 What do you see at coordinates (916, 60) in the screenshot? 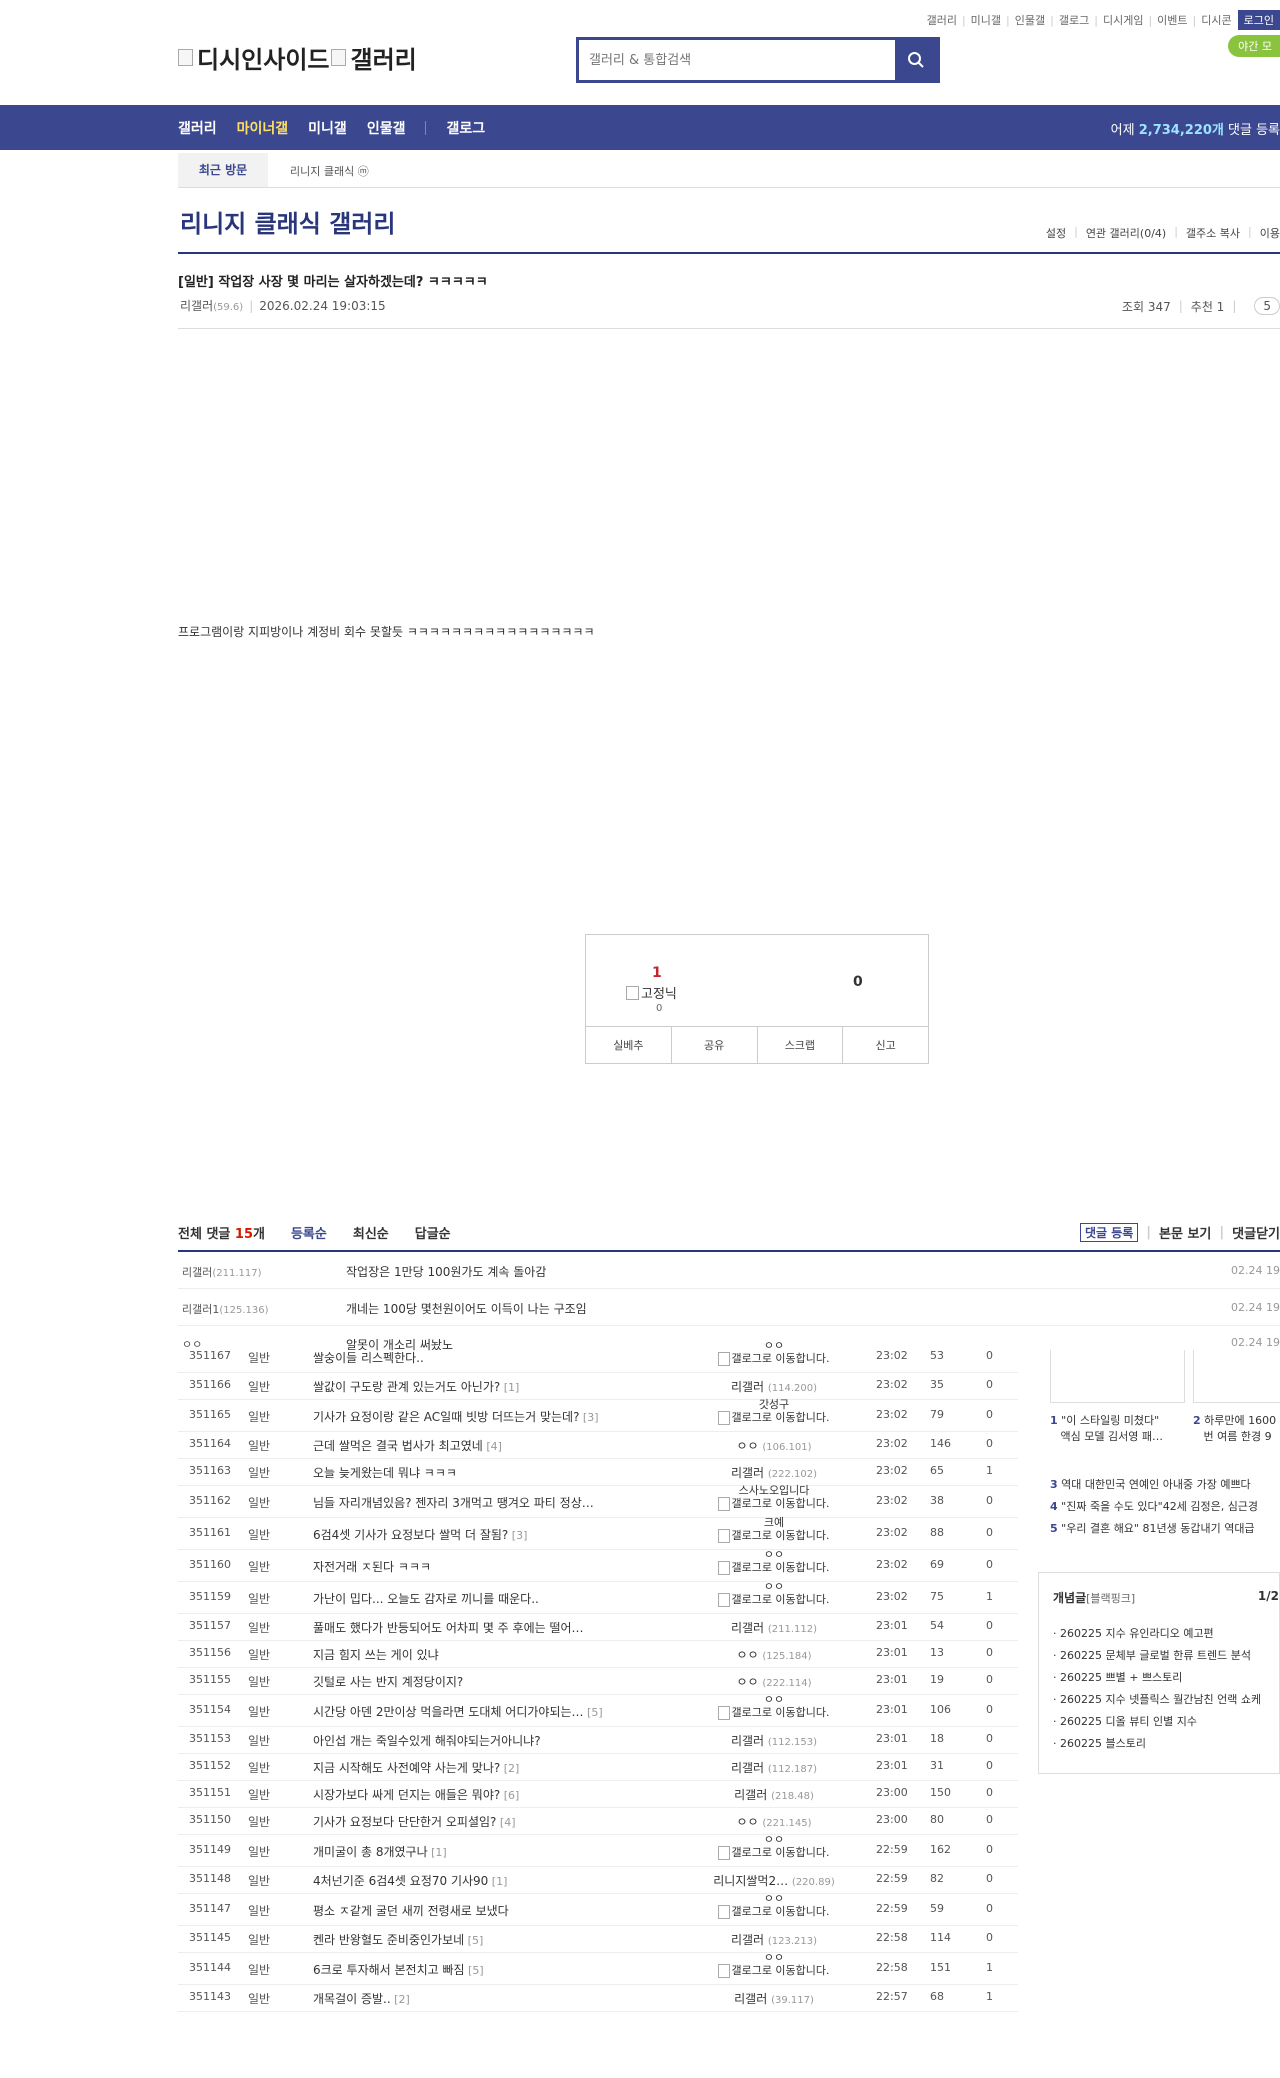
I see `search-button` at bounding box center [916, 60].